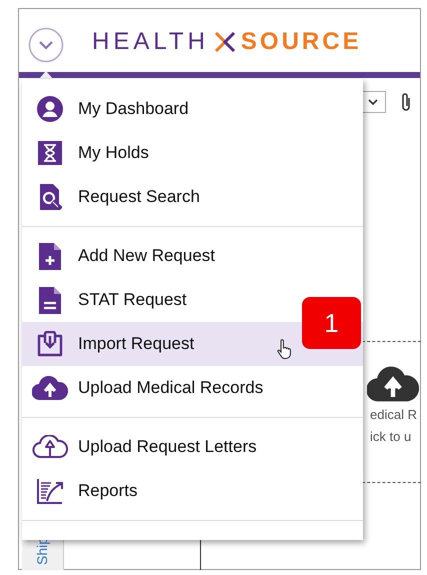  Describe the element at coordinates (133, 109) in the screenshot. I see `menu-item-label: My Dashboard` at that location.